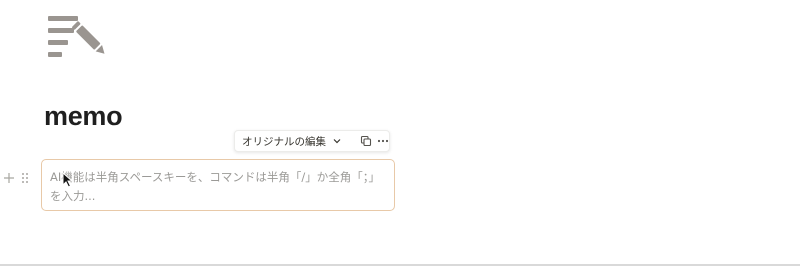  I want to click on page-title: memo, so click(83, 116).